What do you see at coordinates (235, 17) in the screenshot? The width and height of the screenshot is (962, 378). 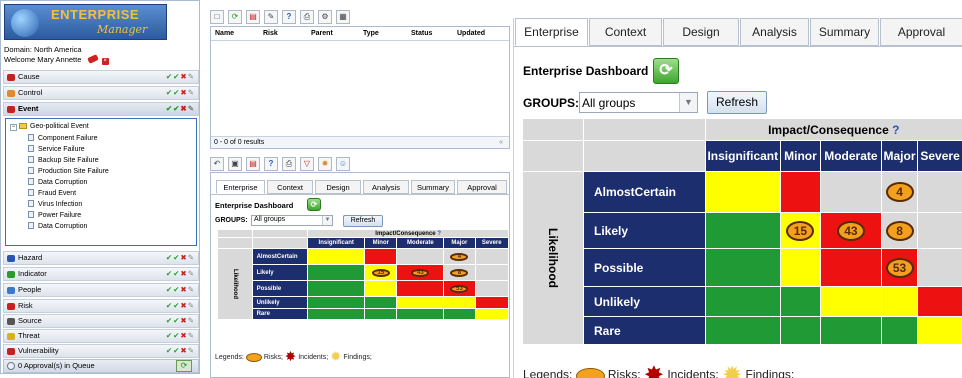 I see `refresh-icon: ⟳` at bounding box center [235, 17].